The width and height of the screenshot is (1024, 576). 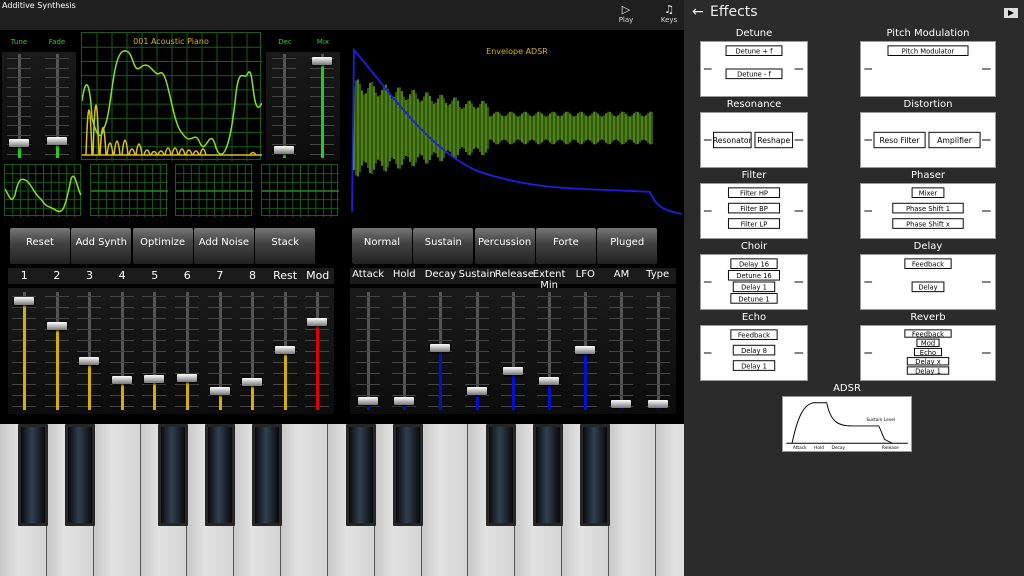 What do you see at coordinates (669, 14) in the screenshot?
I see `keys-button: ♫ Keys` at bounding box center [669, 14].